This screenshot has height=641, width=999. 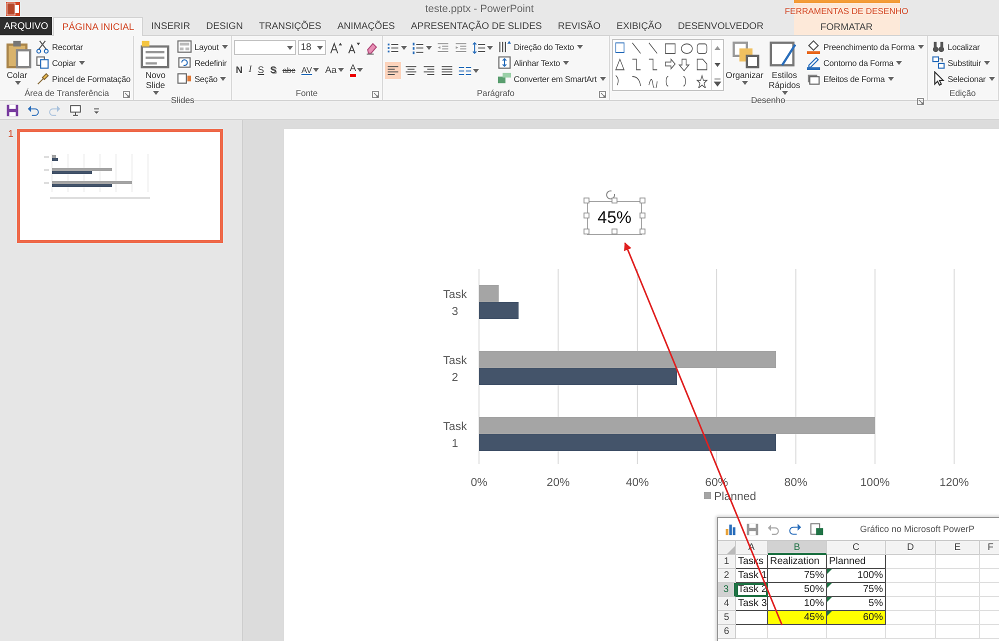 I want to click on ribbon-tab: ANIMAÇÕES, so click(x=366, y=26).